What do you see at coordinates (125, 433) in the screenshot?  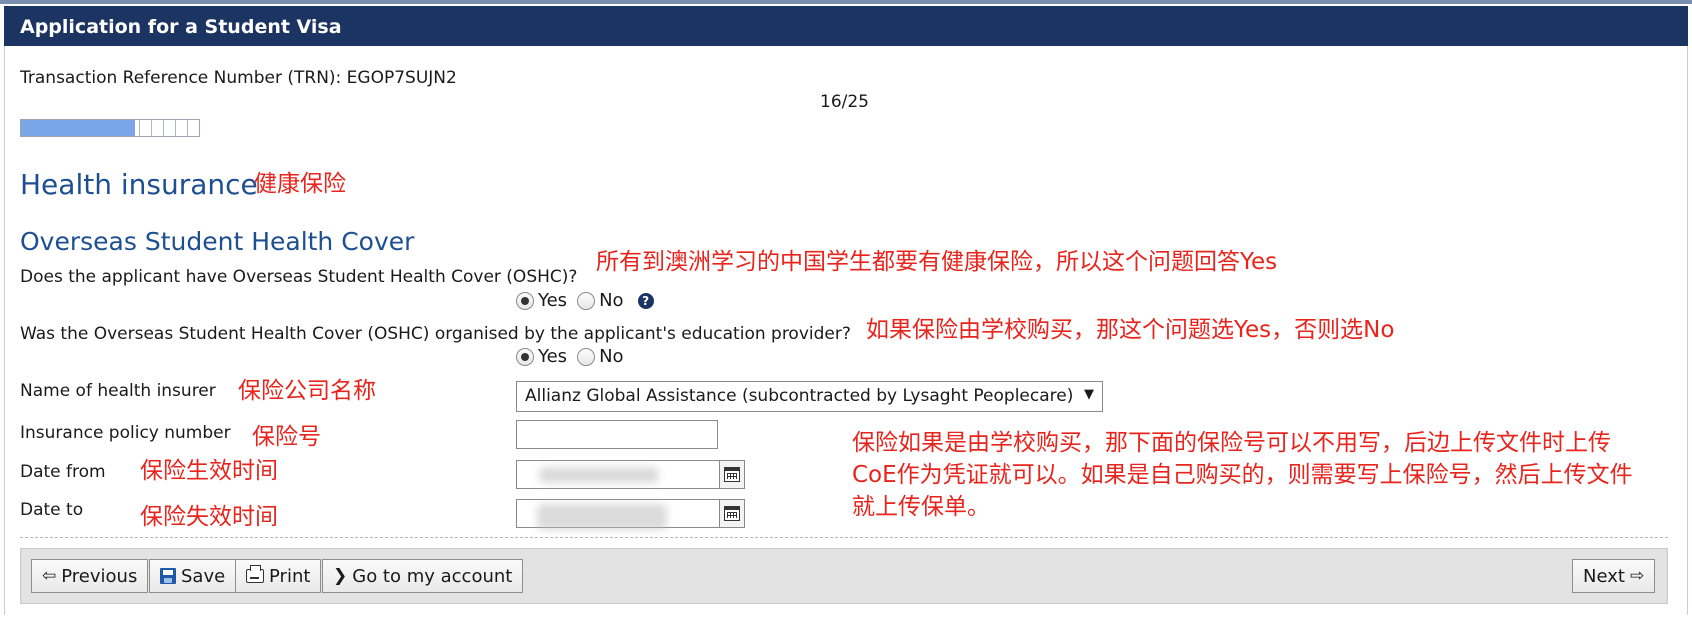 I see `policy-number-label: Insurance policy number` at bounding box center [125, 433].